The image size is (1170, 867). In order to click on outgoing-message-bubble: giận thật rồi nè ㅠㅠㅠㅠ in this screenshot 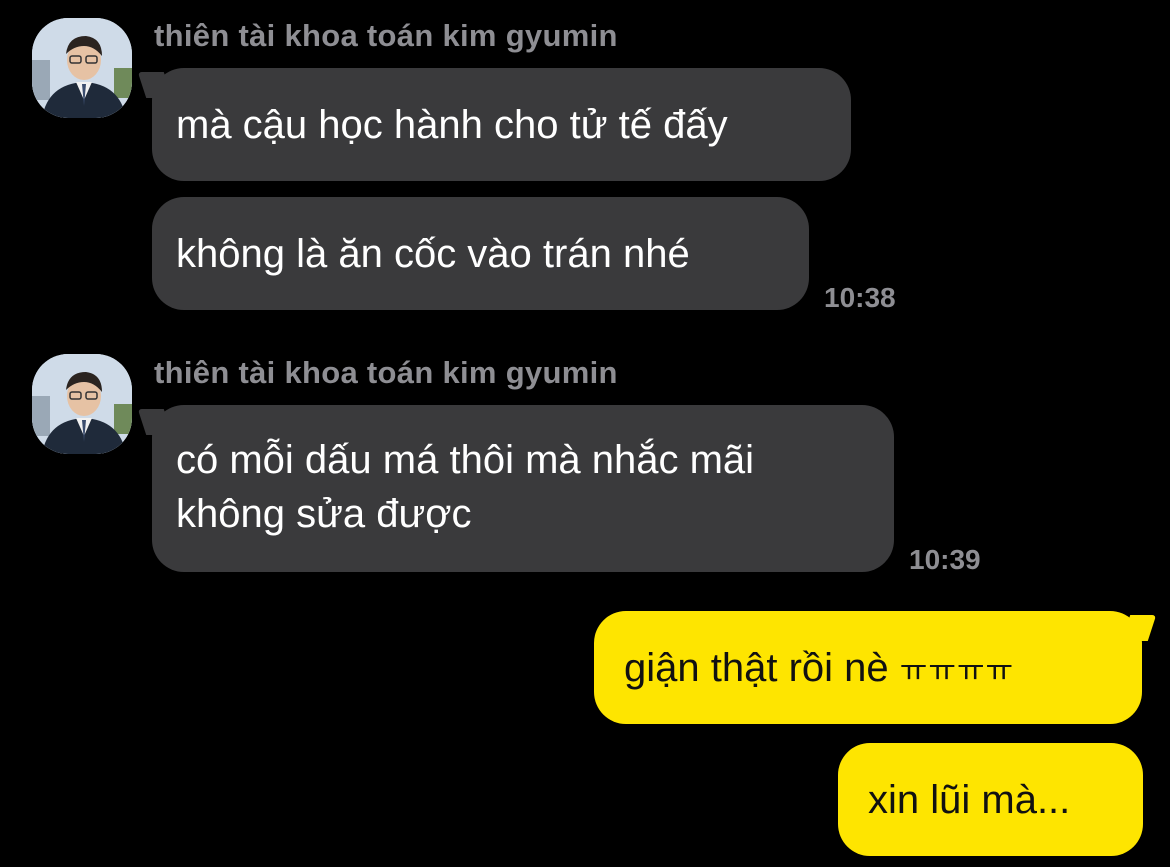, I will do `click(868, 667)`.